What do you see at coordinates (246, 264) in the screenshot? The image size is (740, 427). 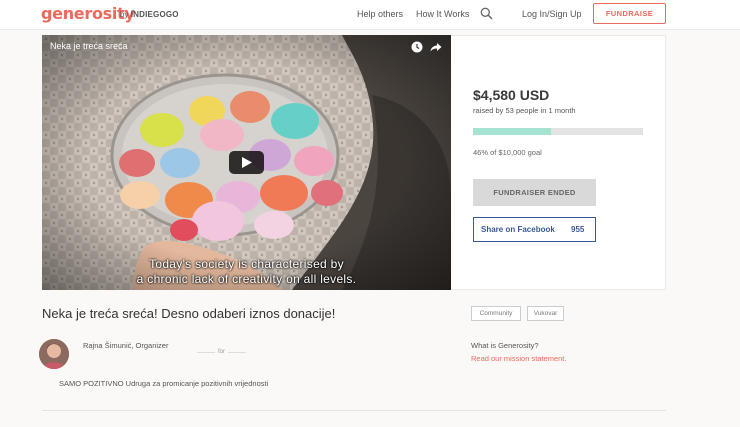 I see `video-subtitle-line-1: Today's society is characterised by` at bounding box center [246, 264].